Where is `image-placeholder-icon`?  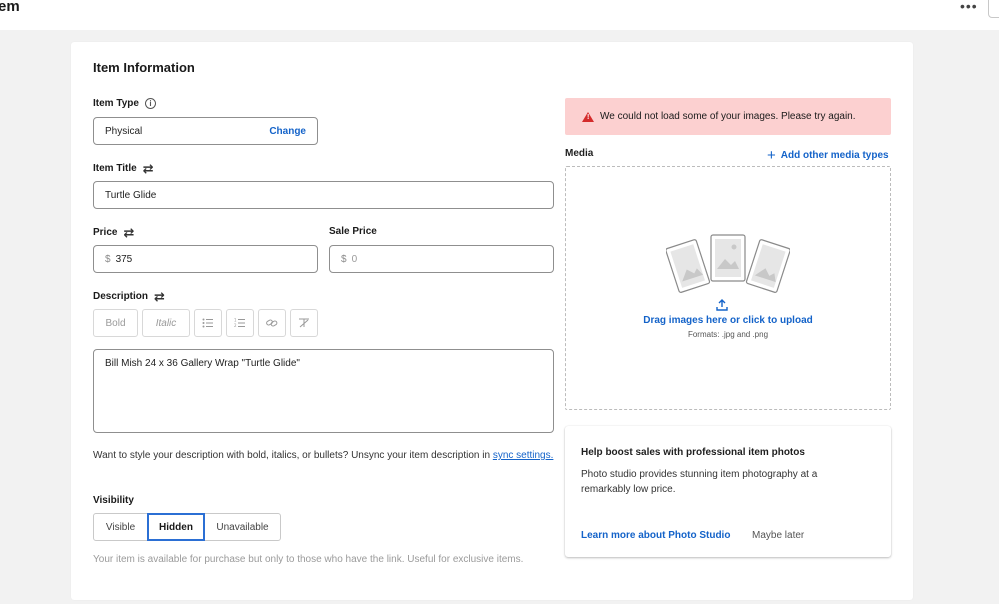
image-placeholder-icon is located at coordinates (728, 263).